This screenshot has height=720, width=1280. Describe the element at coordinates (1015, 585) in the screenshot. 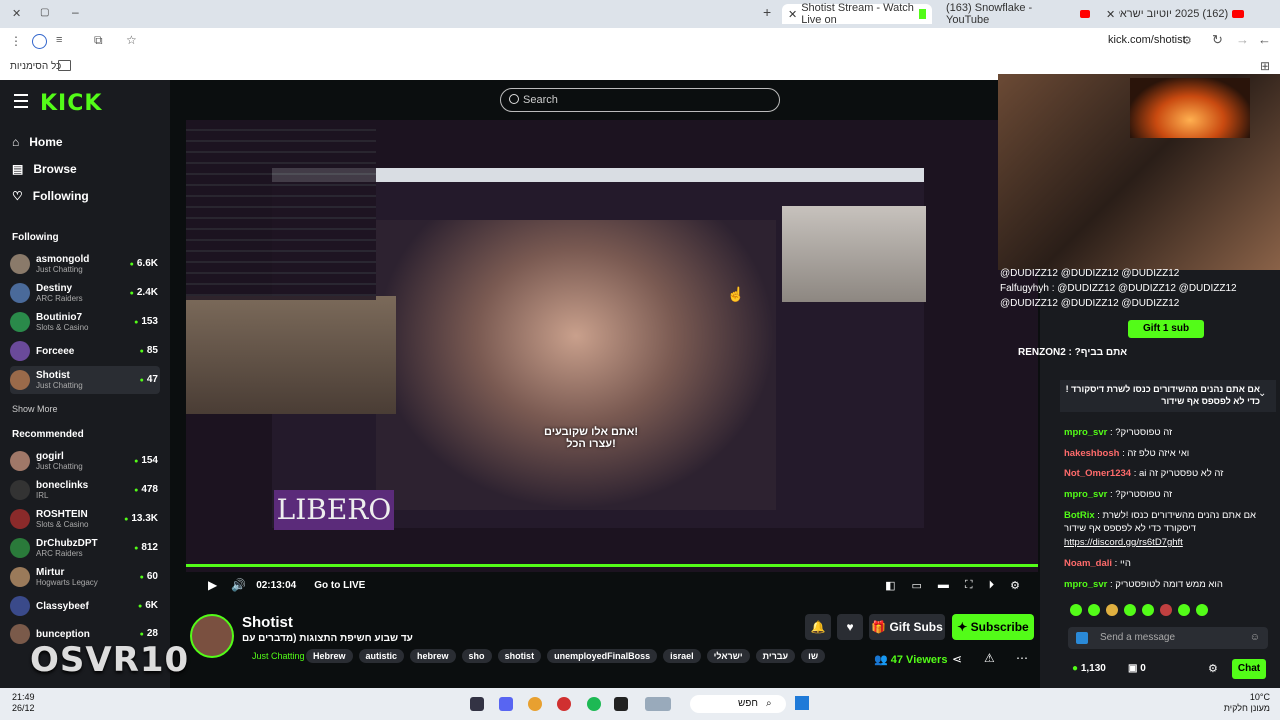

I see `settings-gear-icon: ⚙` at that location.